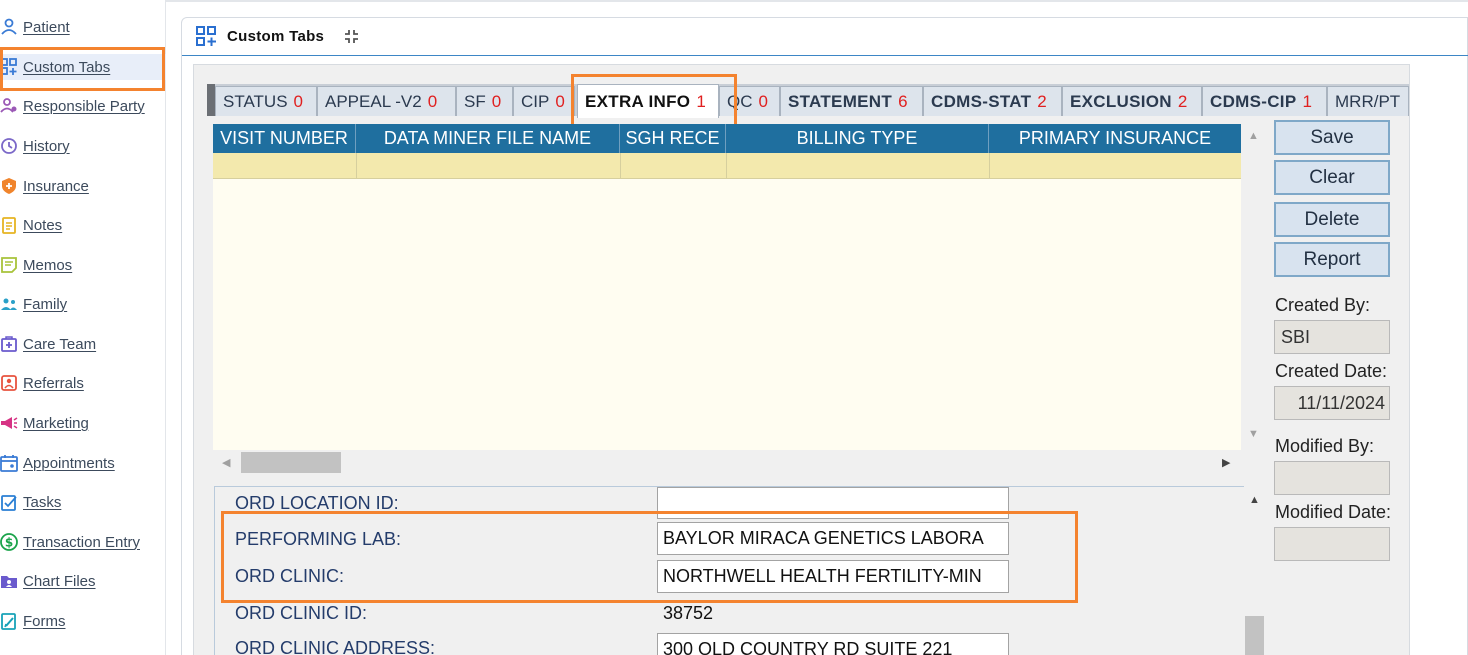 This screenshot has height=655, width=1468. I want to click on sidebar-item-forms: Forms, so click(83, 621).